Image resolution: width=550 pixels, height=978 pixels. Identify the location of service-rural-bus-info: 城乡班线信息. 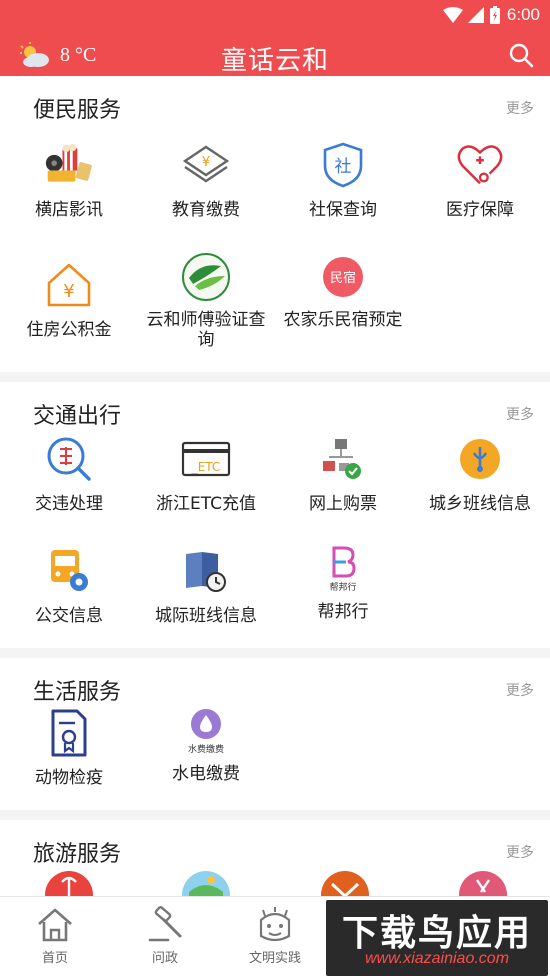
(480, 474).